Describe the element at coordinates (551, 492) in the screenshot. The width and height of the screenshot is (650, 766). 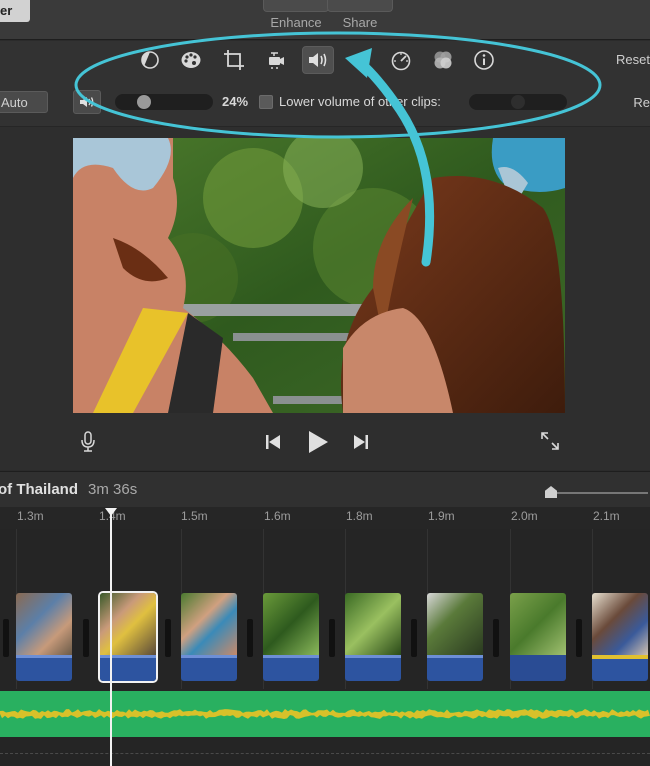
I see `zoom-slider-knob` at that location.